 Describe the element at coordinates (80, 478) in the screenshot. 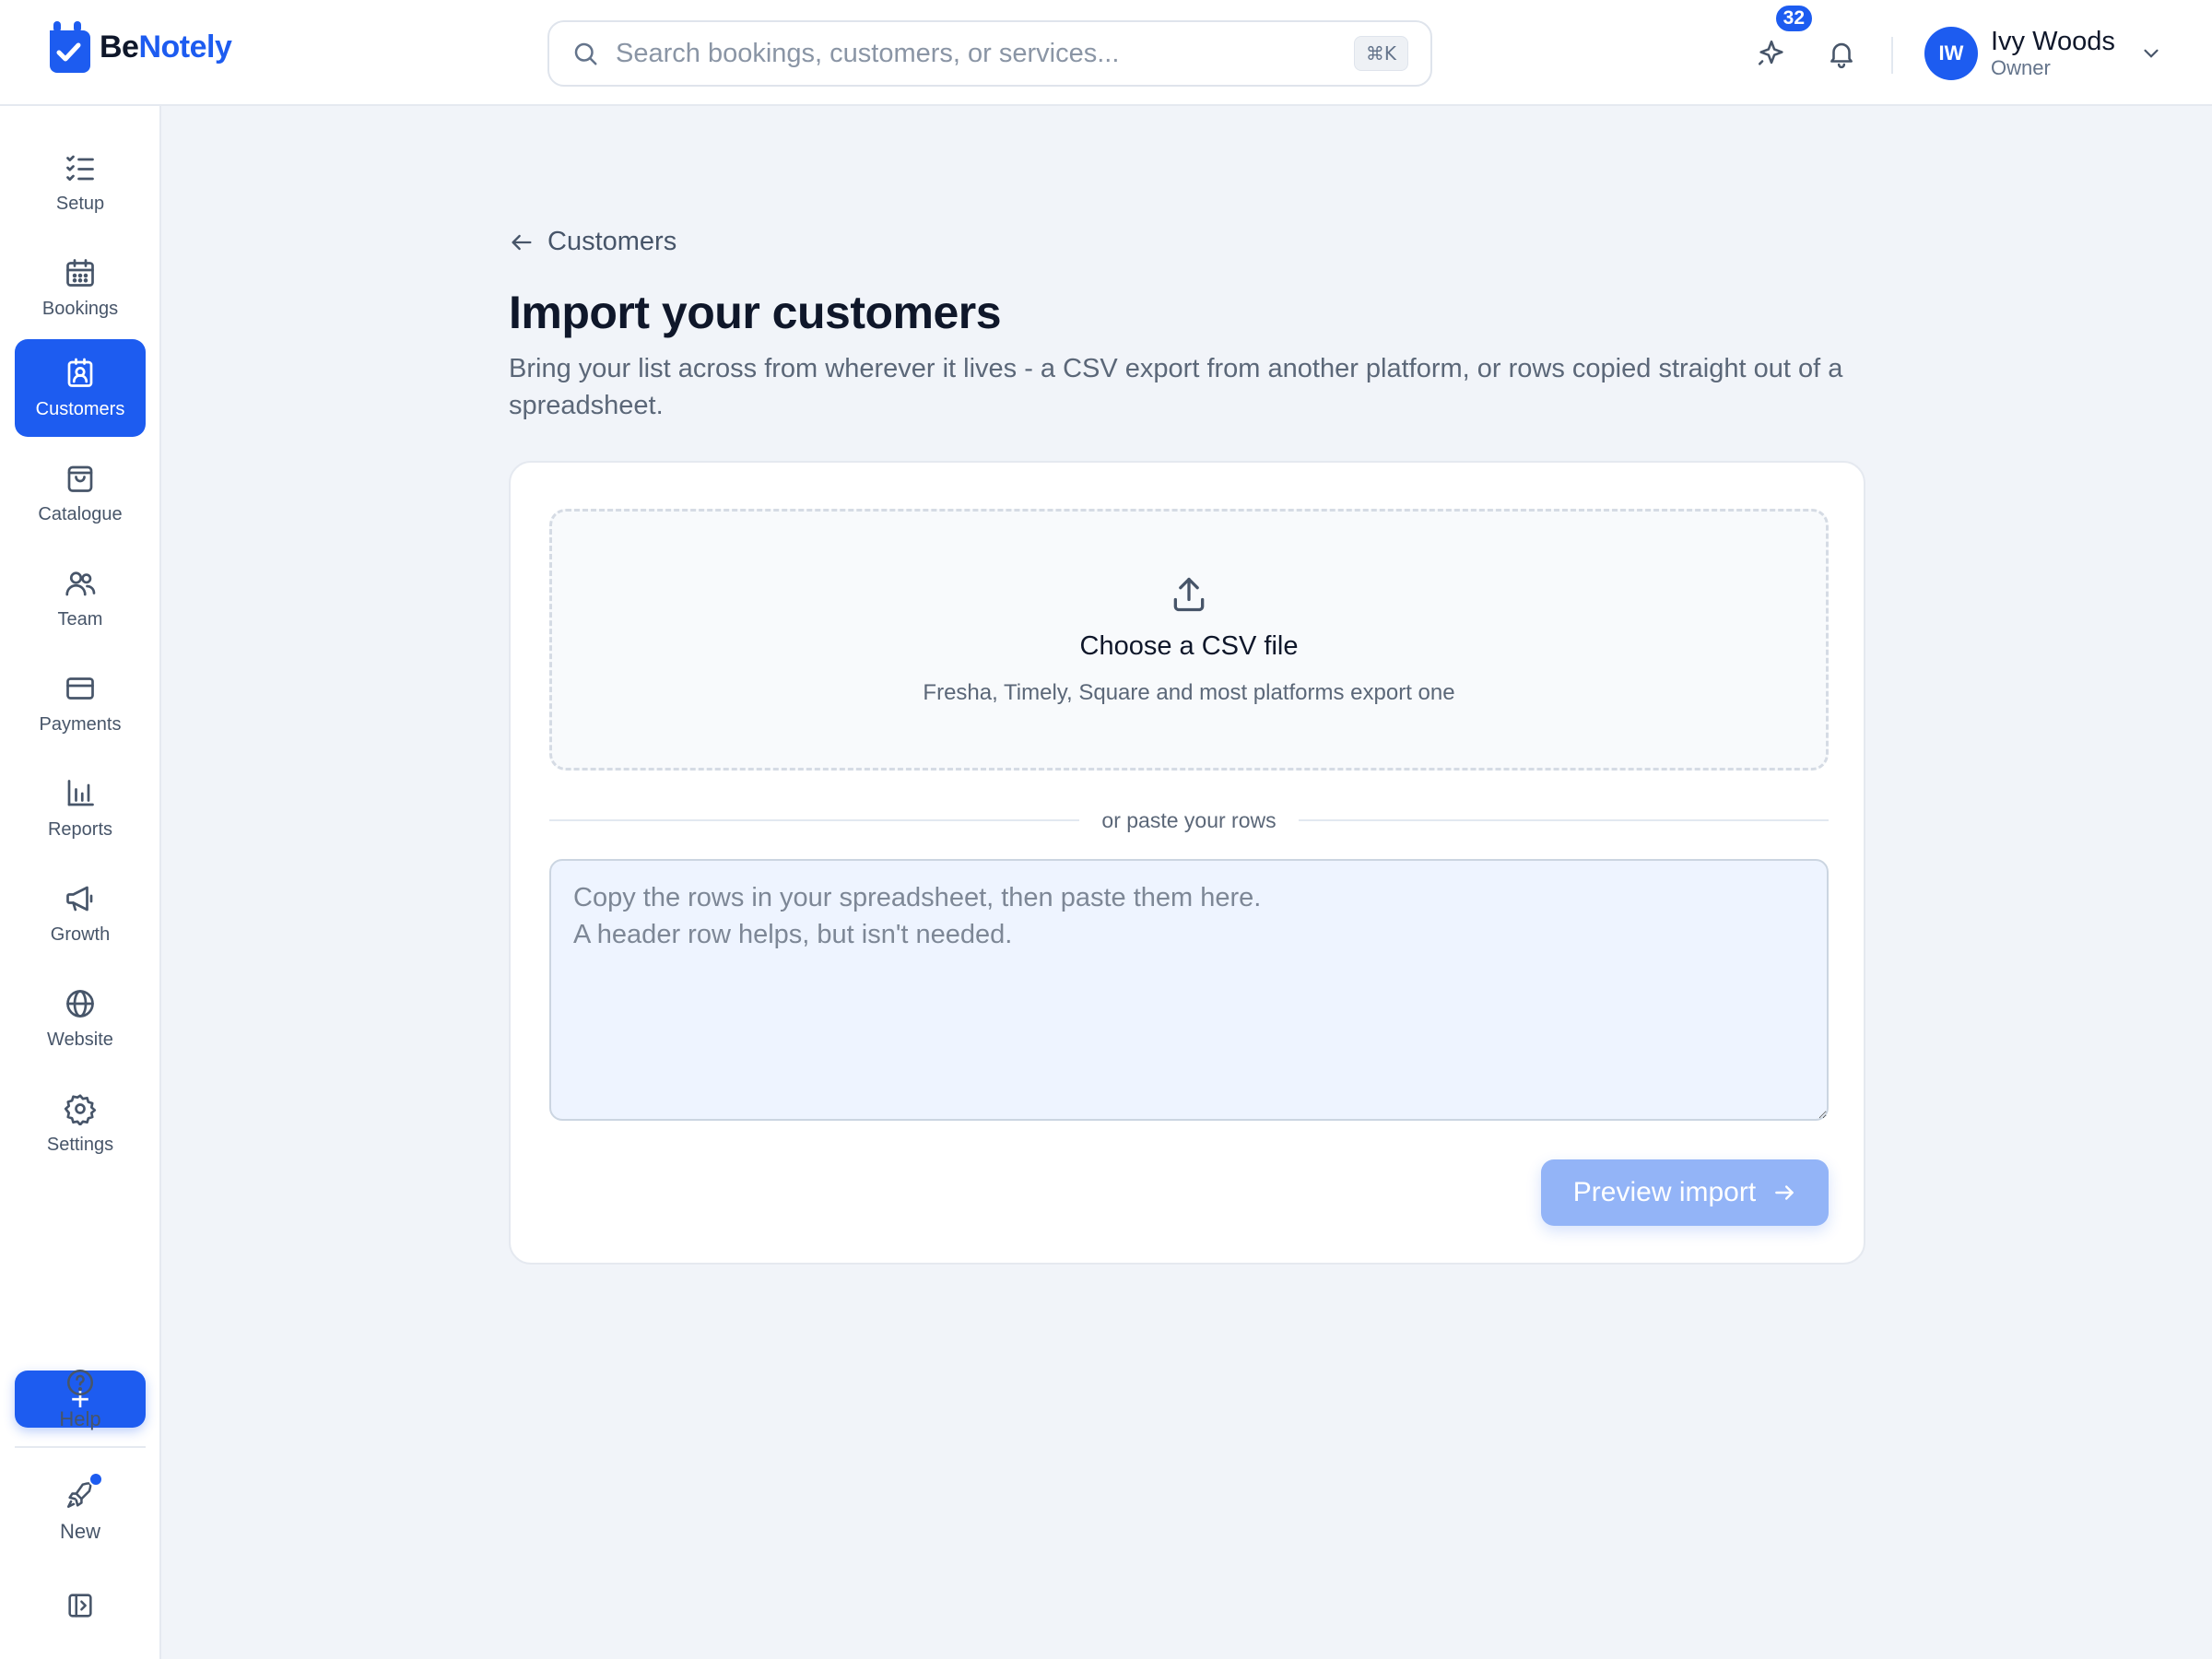

I see `shopping-bag-icon` at that location.